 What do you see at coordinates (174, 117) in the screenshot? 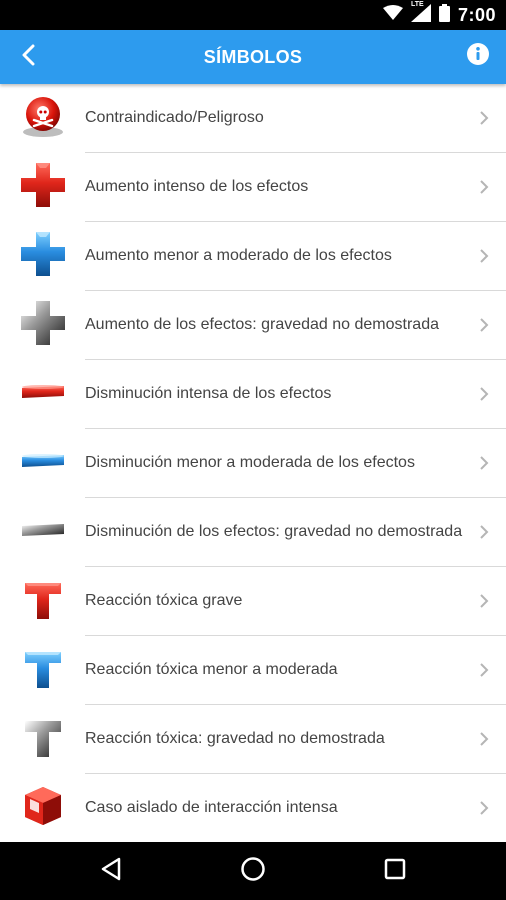
I see `list-item-label: Contraindicado/Peligroso` at bounding box center [174, 117].